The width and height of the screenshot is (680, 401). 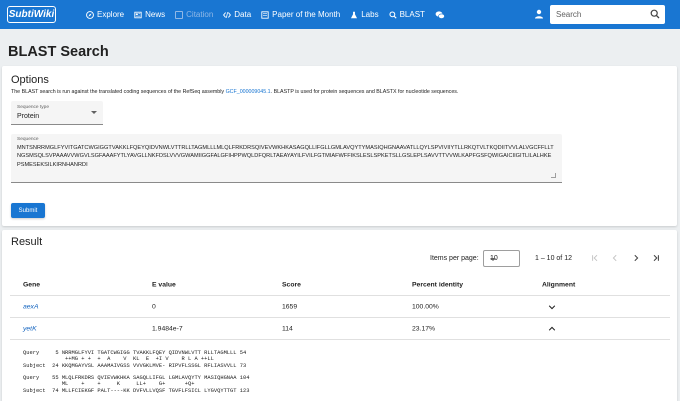 What do you see at coordinates (58, 52) in the screenshot?
I see `page-title: BLAST Search` at bounding box center [58, 52].